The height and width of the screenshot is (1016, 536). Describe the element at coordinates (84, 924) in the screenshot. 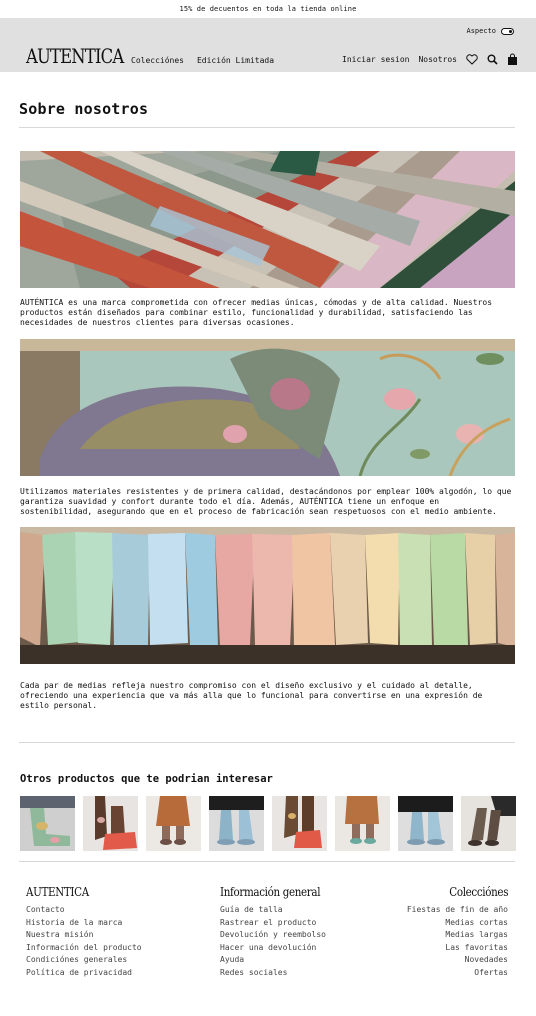

I see `footer-link-historia: Historia de la marca` at that location.